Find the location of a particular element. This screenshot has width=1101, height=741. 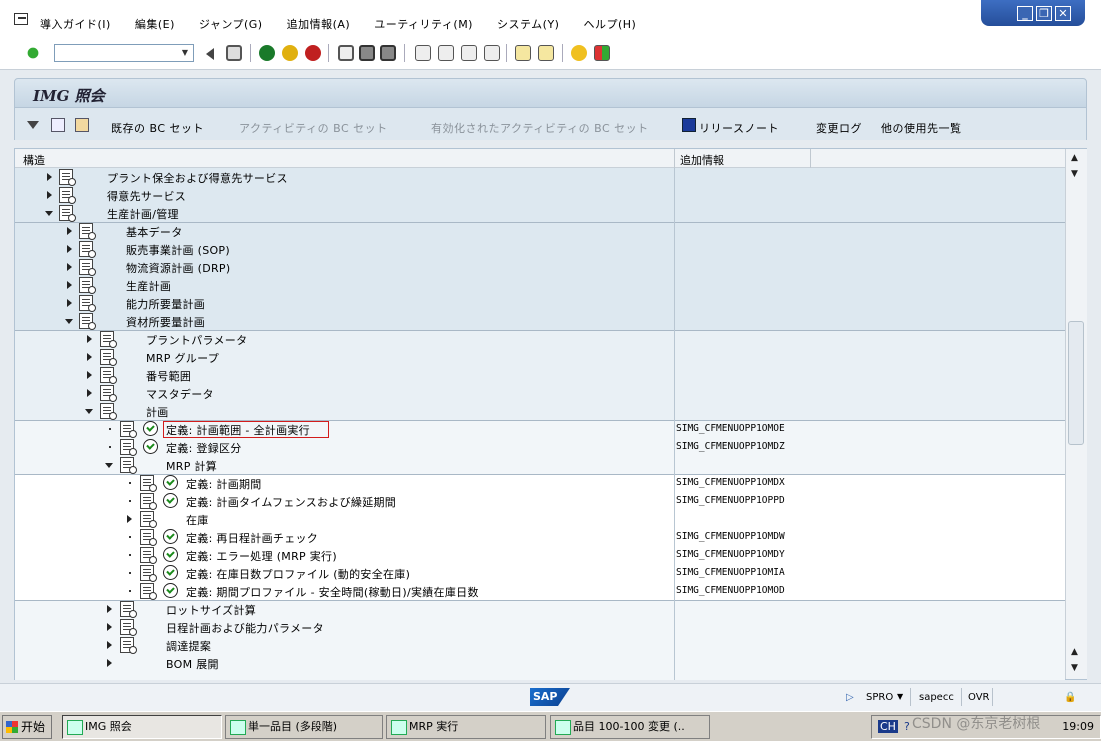

activated-activity-bc-set-button: 有効化されたアクティビティの BC セット is located at coordinates (533, 128).